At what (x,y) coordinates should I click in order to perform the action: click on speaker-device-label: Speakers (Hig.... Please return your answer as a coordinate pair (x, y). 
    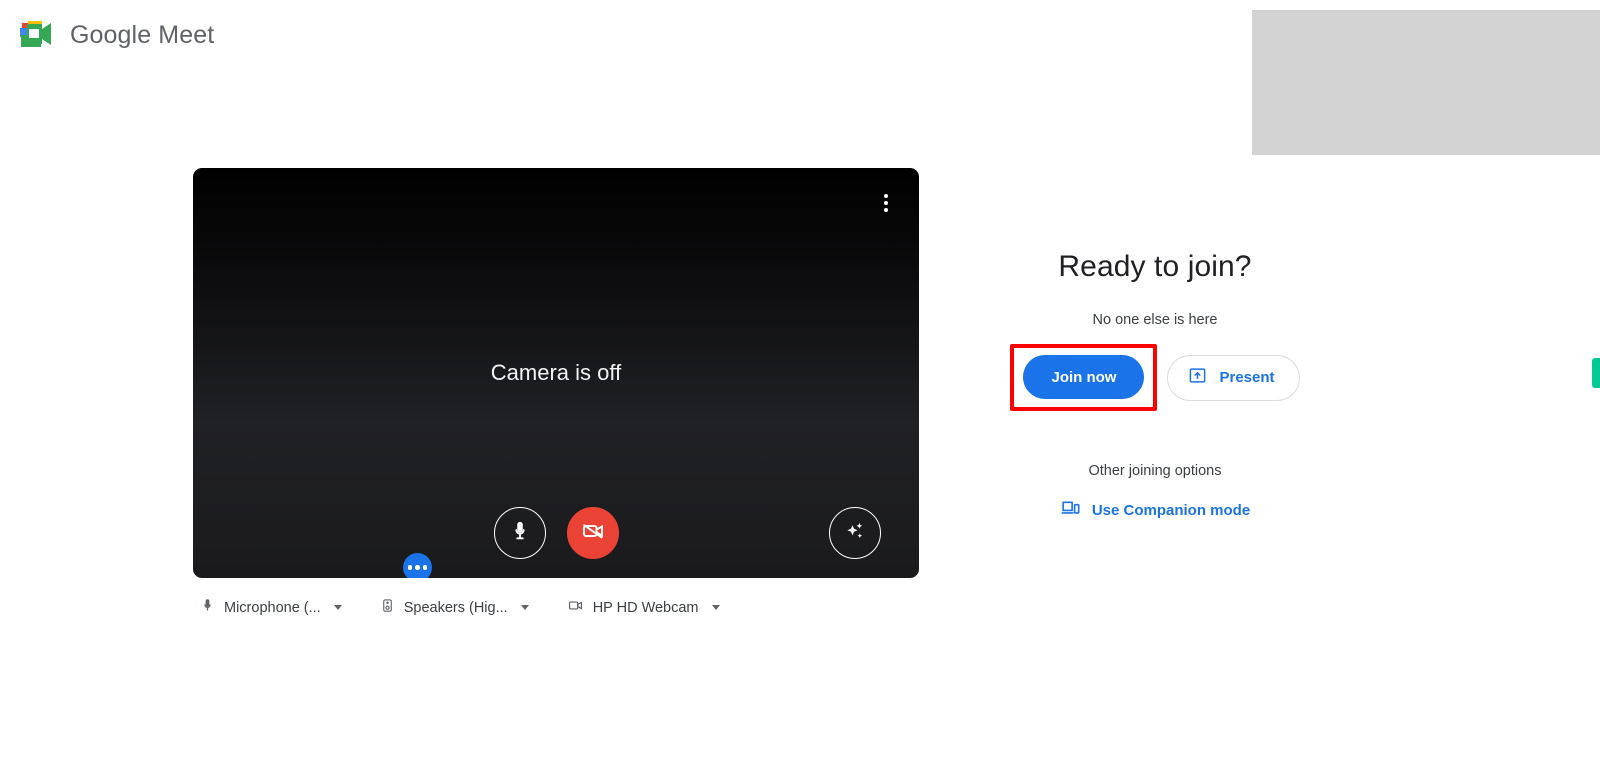
    Looking at the image, I should click on (455, 607).